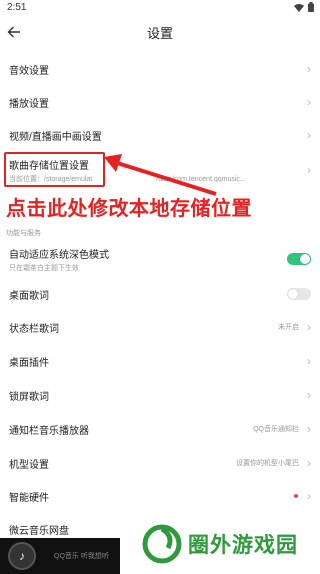  Describe the element at coordinates (29, 363) in the screenshot. I see `row-title: 桌面插件` at that location.